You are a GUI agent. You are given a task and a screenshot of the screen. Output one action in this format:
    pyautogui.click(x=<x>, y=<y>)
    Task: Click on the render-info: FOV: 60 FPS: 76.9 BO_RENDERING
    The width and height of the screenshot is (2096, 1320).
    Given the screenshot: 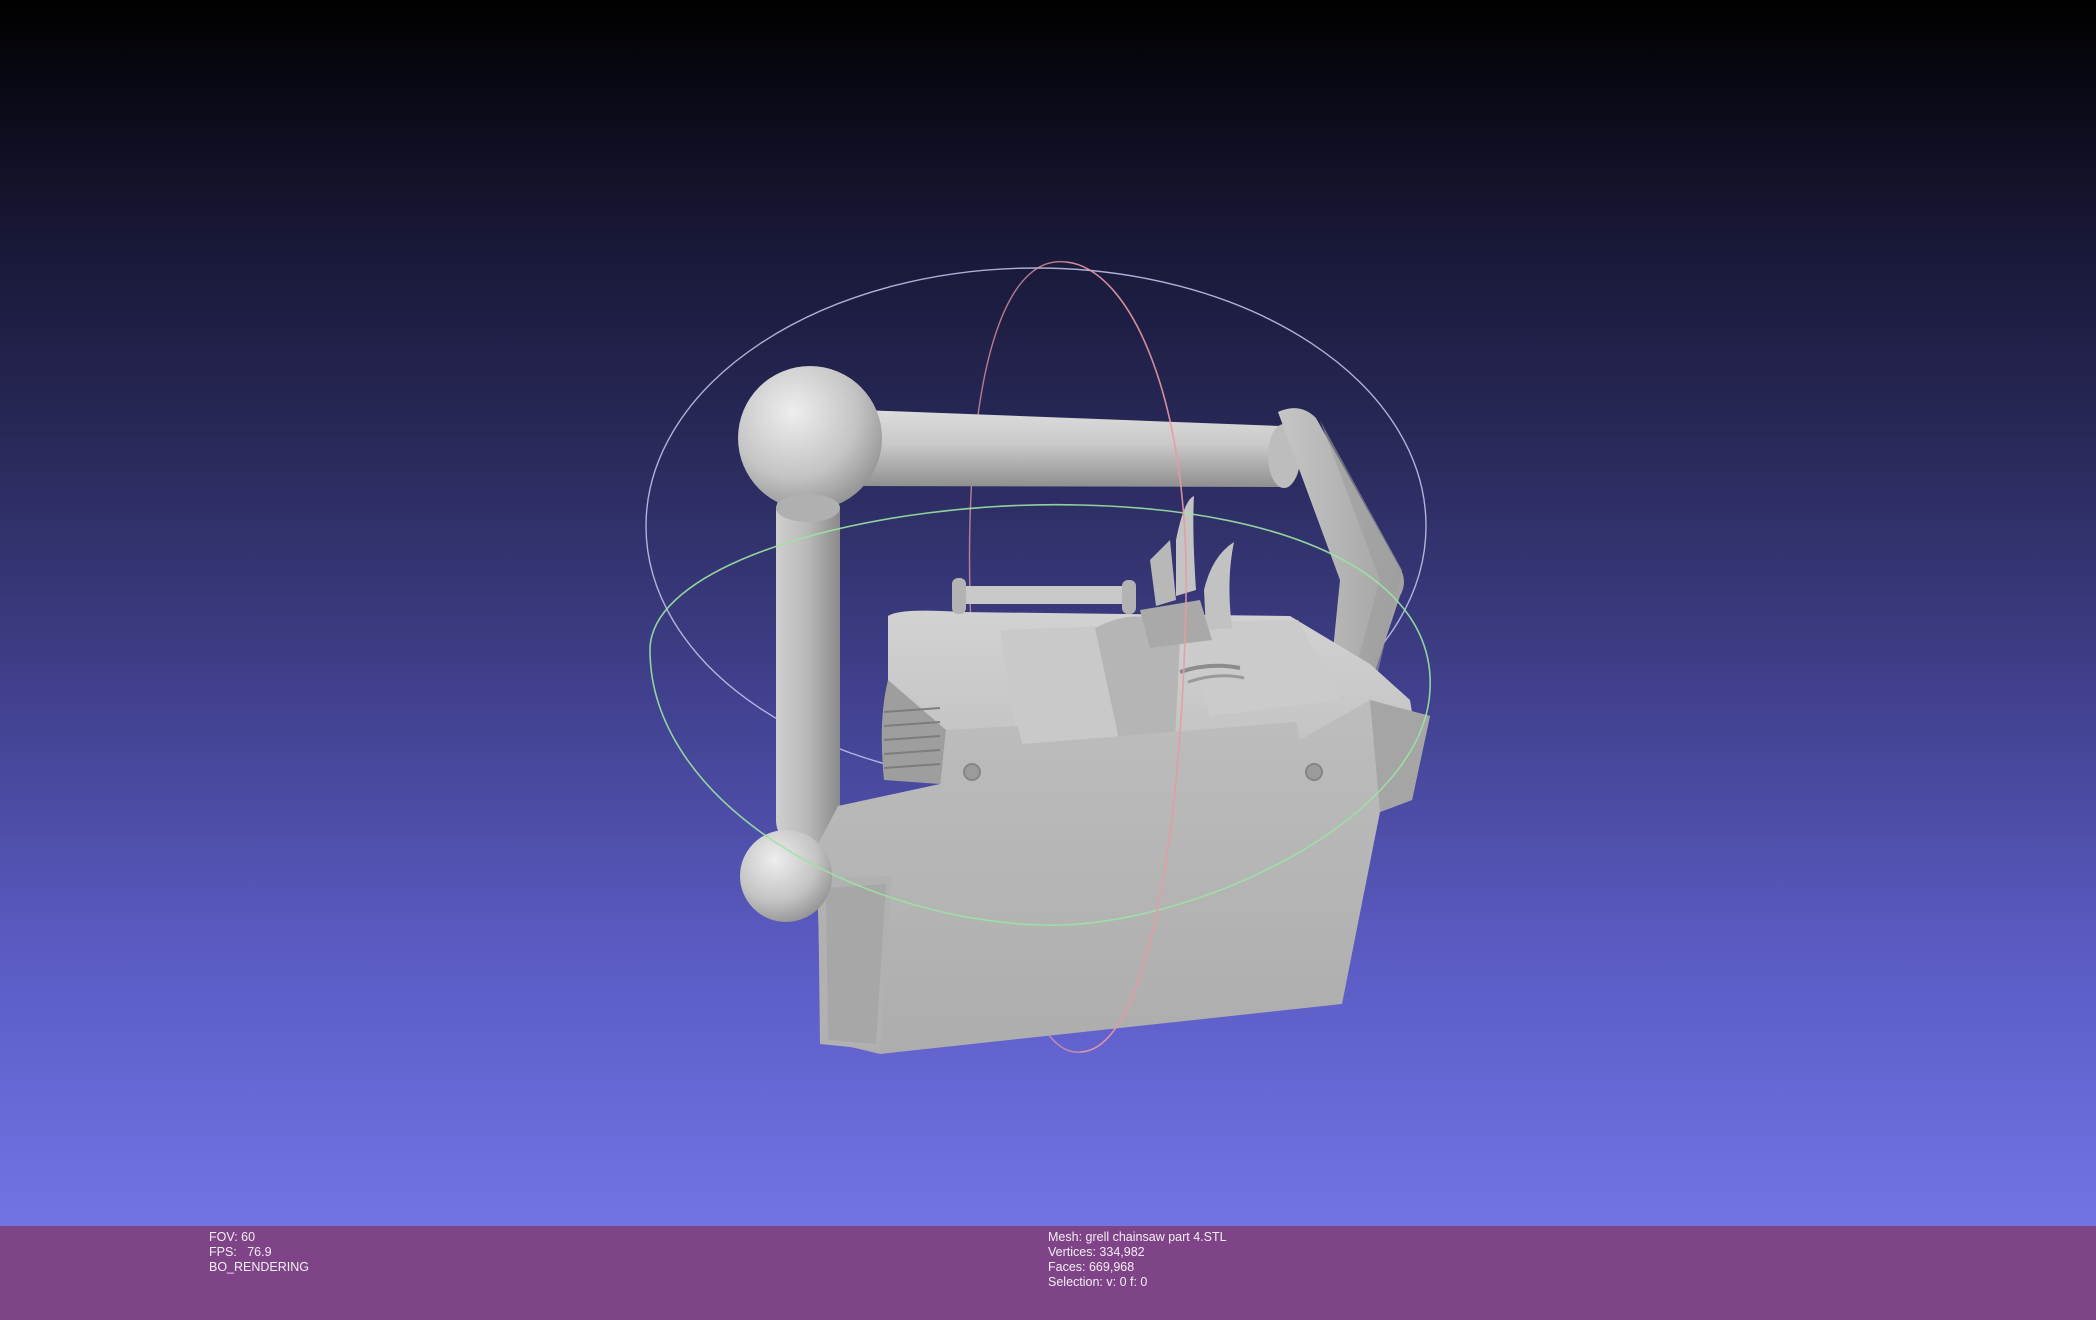 What is the action you would take?
    pyautogui.click(x=259, y=1252)
    